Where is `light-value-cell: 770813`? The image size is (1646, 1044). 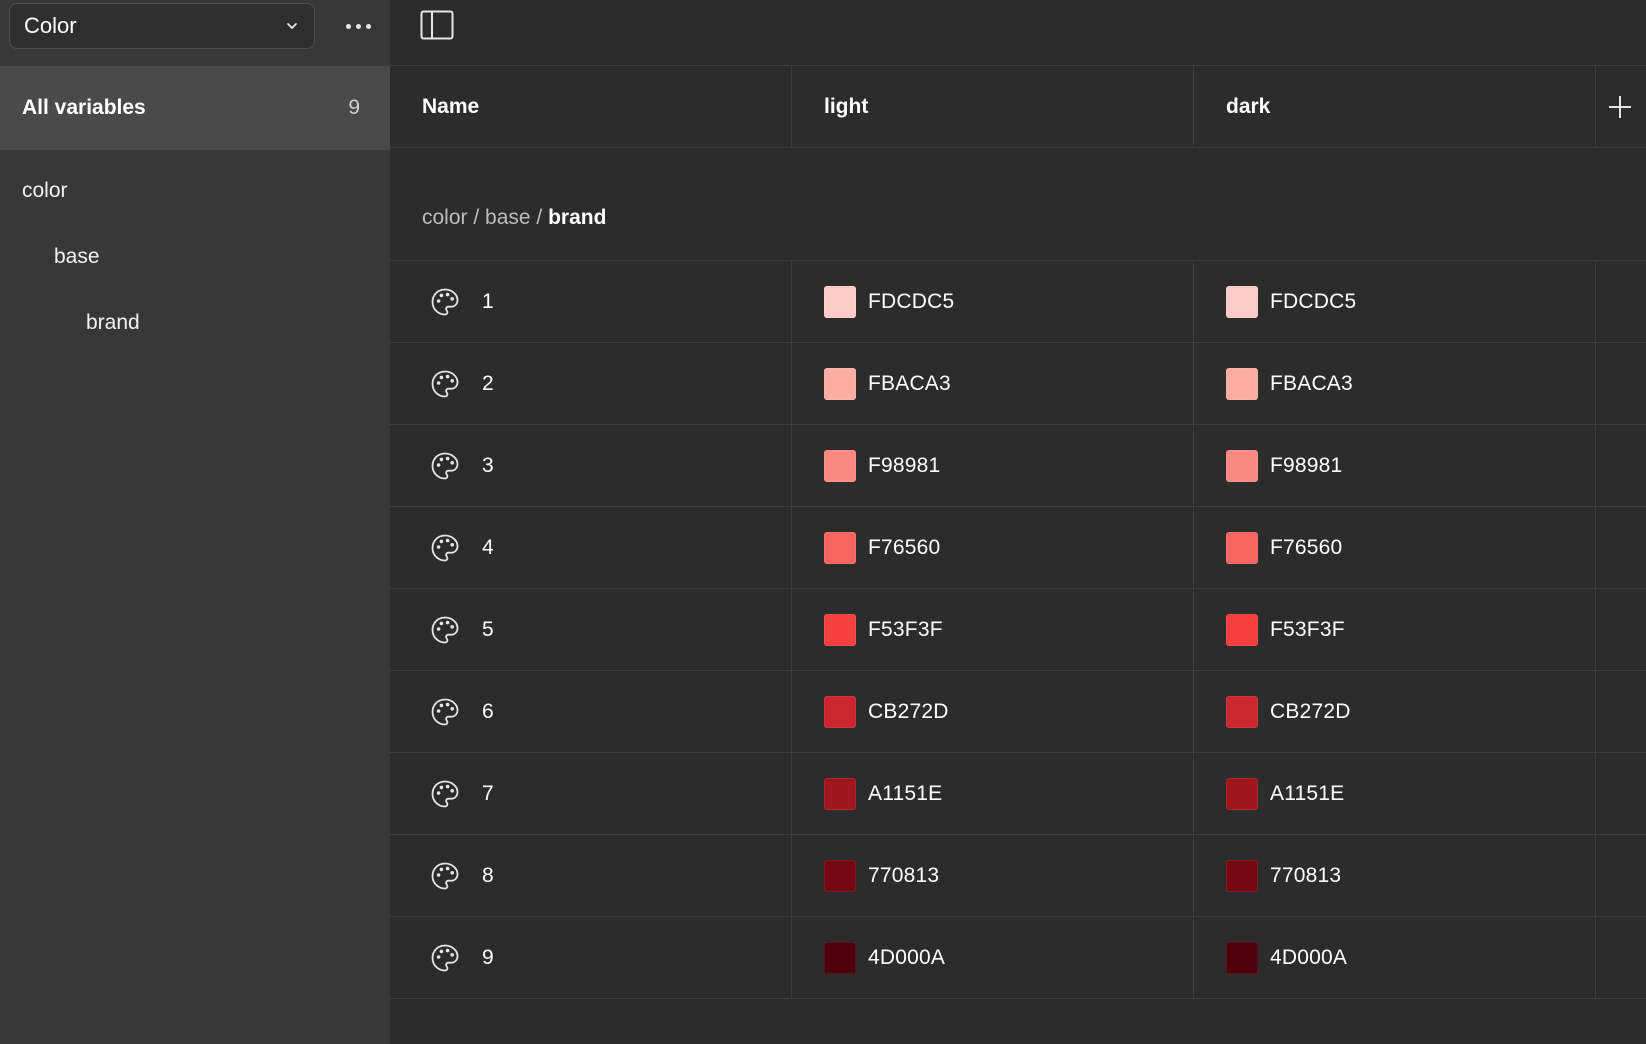
light-value-cell: 770813 is located at coordinates (993, 876).